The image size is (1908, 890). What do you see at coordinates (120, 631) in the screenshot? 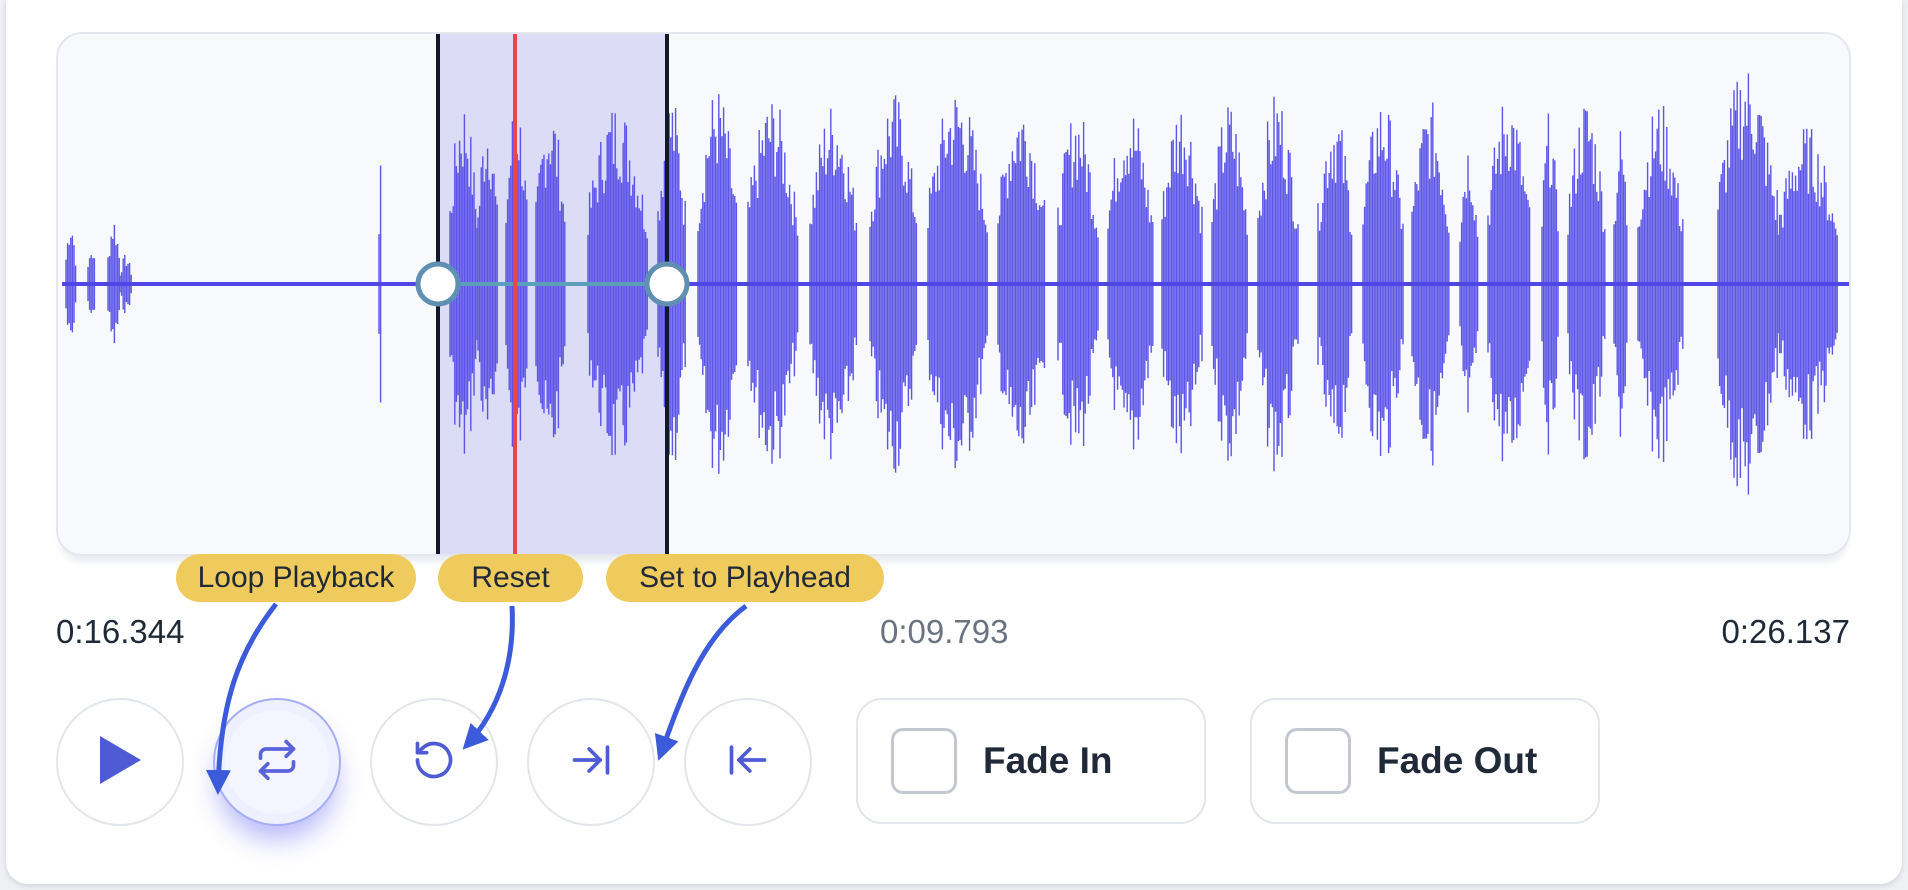
I see `region-start-time: 0:16.344` at bounding box center [120, 631].